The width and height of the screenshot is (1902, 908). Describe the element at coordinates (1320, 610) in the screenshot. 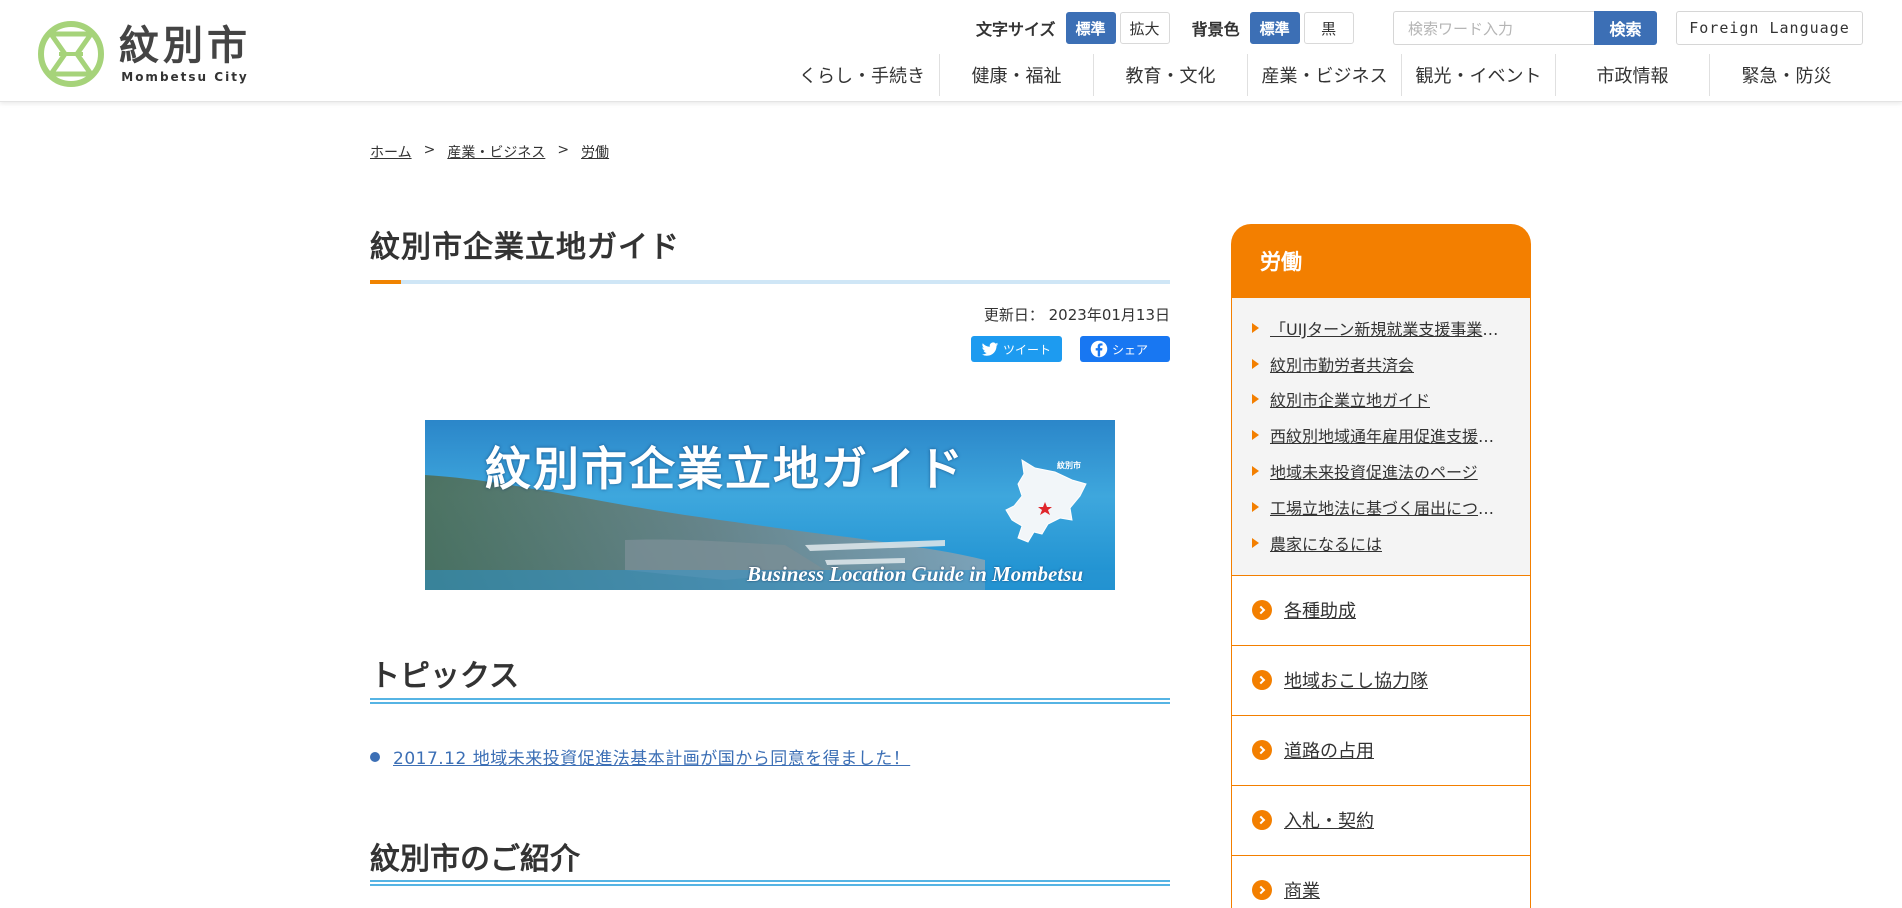

I see `sidebar-category-link: 各種助成` at that location.